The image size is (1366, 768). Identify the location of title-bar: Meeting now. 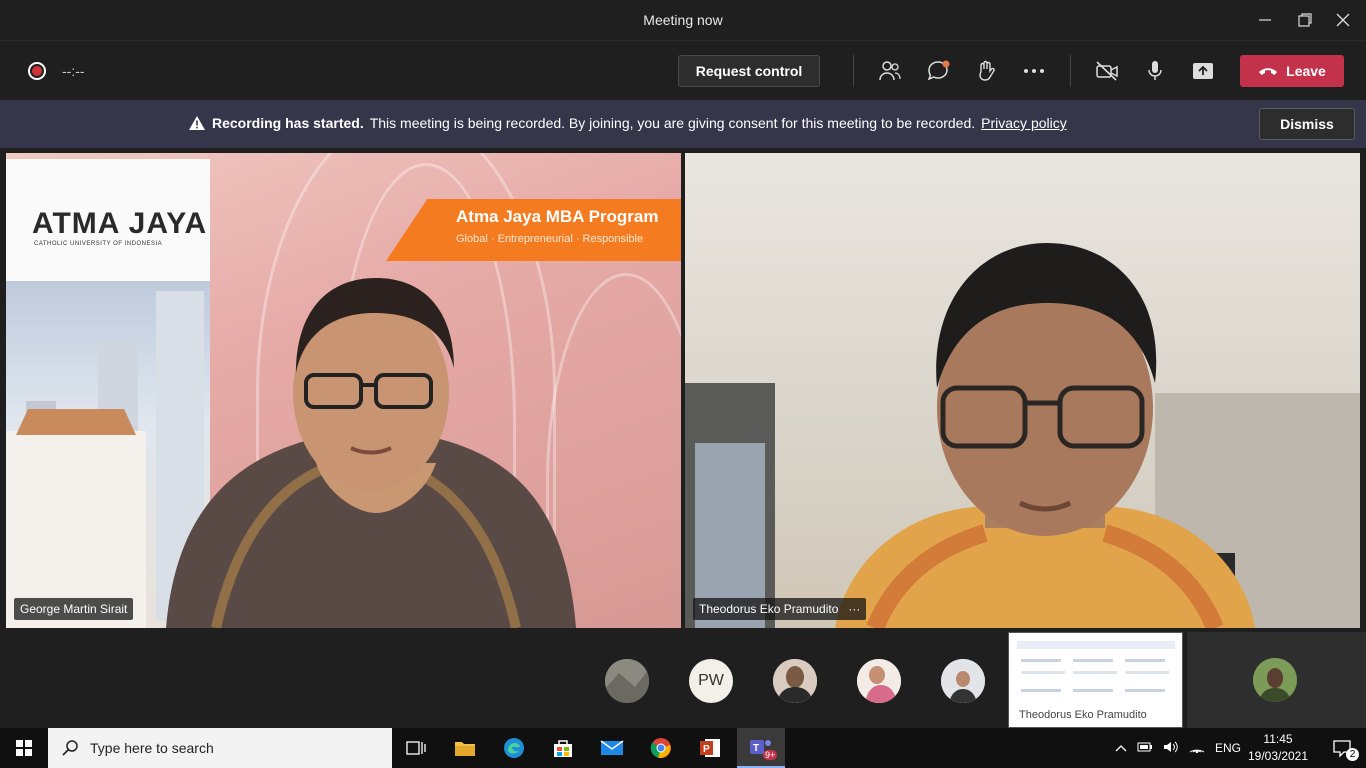
(683, 20).